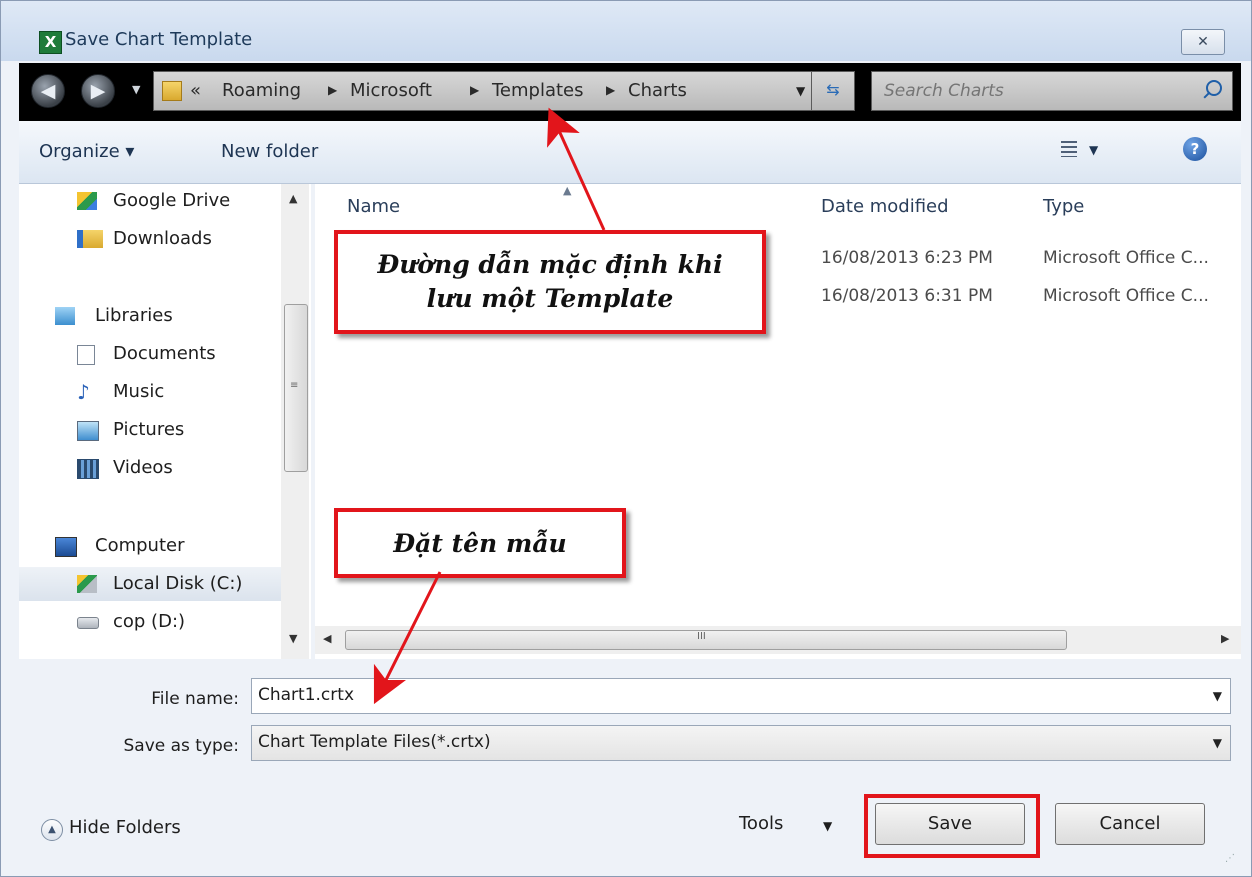 The width and height of the screenshot is (1252, 877). Describe the element at coordinates (407, 638) in the screenshot. I see `arrow-to-file-name` at that location.